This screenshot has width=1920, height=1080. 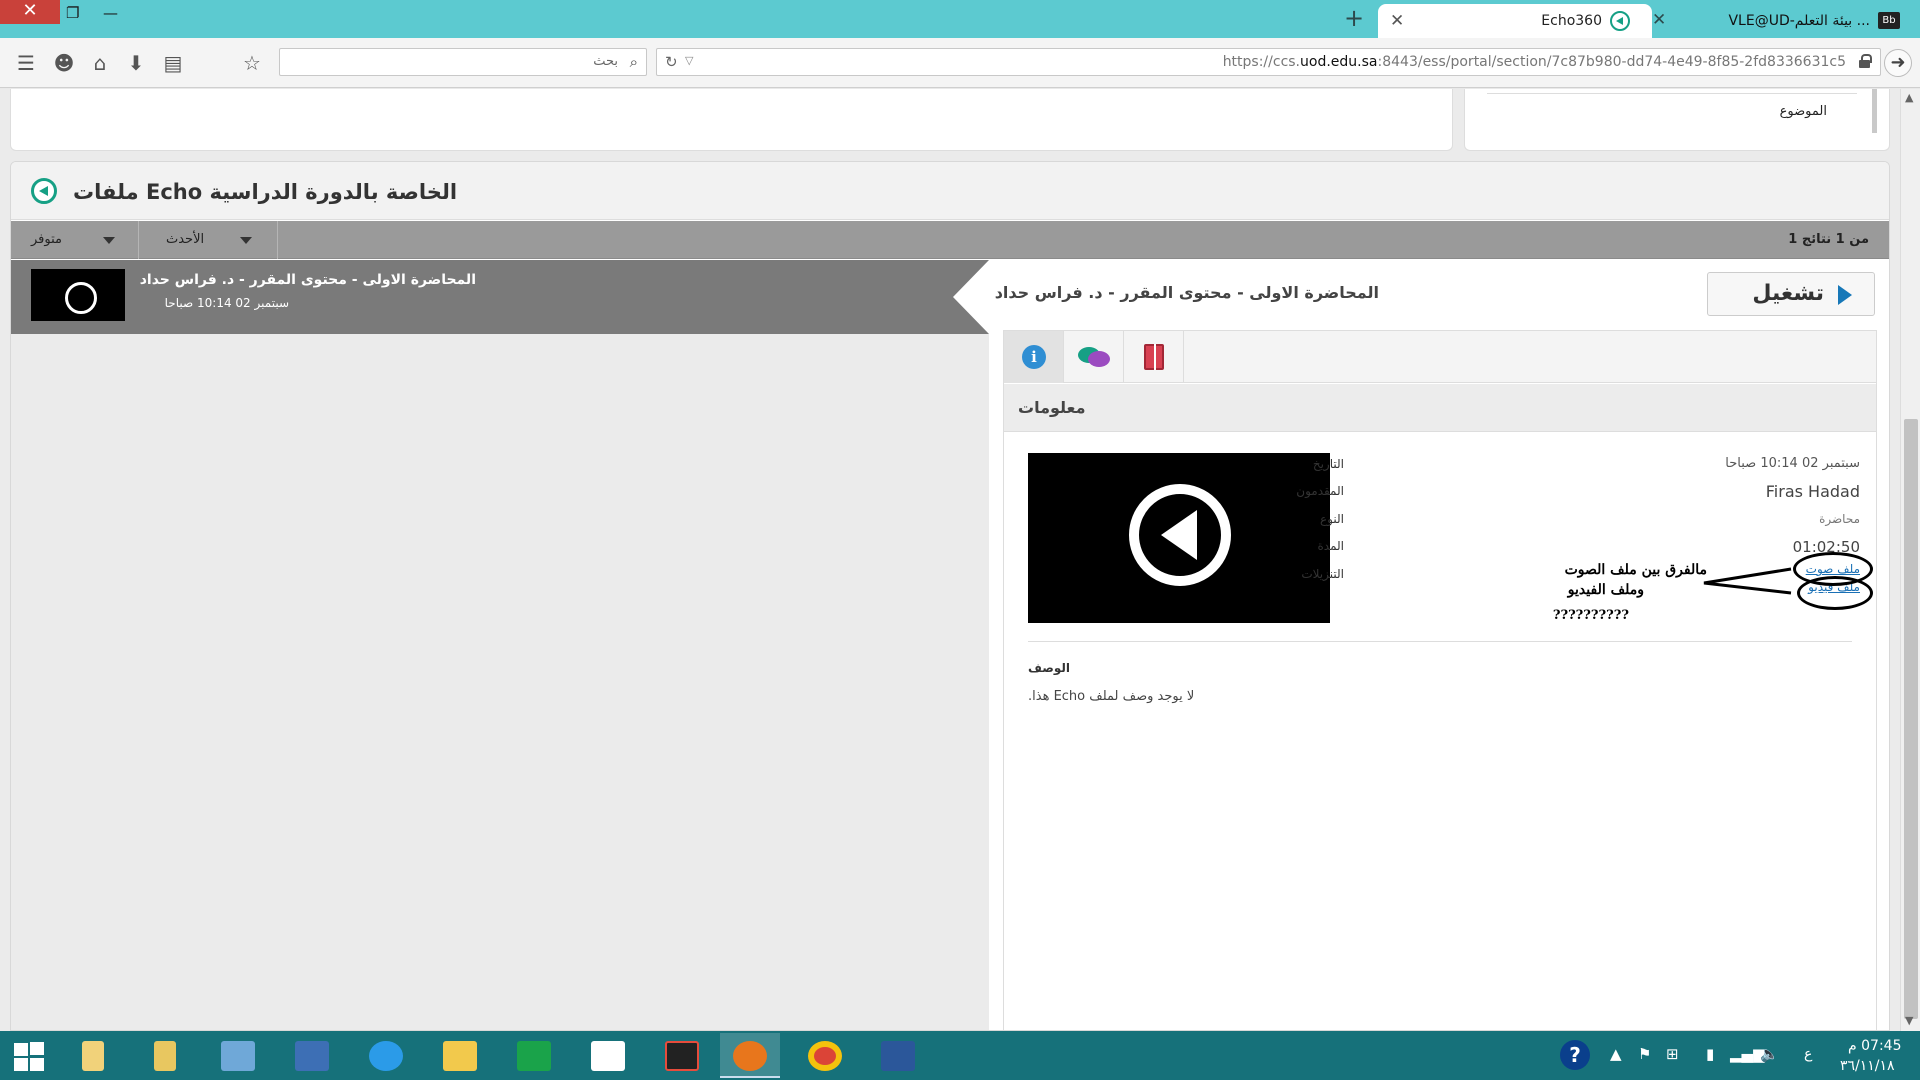 What do you see at coordinates (1839, 519) in the screenshot?
I see `type-value: محاضرة` at bounding box center [1839, 519].